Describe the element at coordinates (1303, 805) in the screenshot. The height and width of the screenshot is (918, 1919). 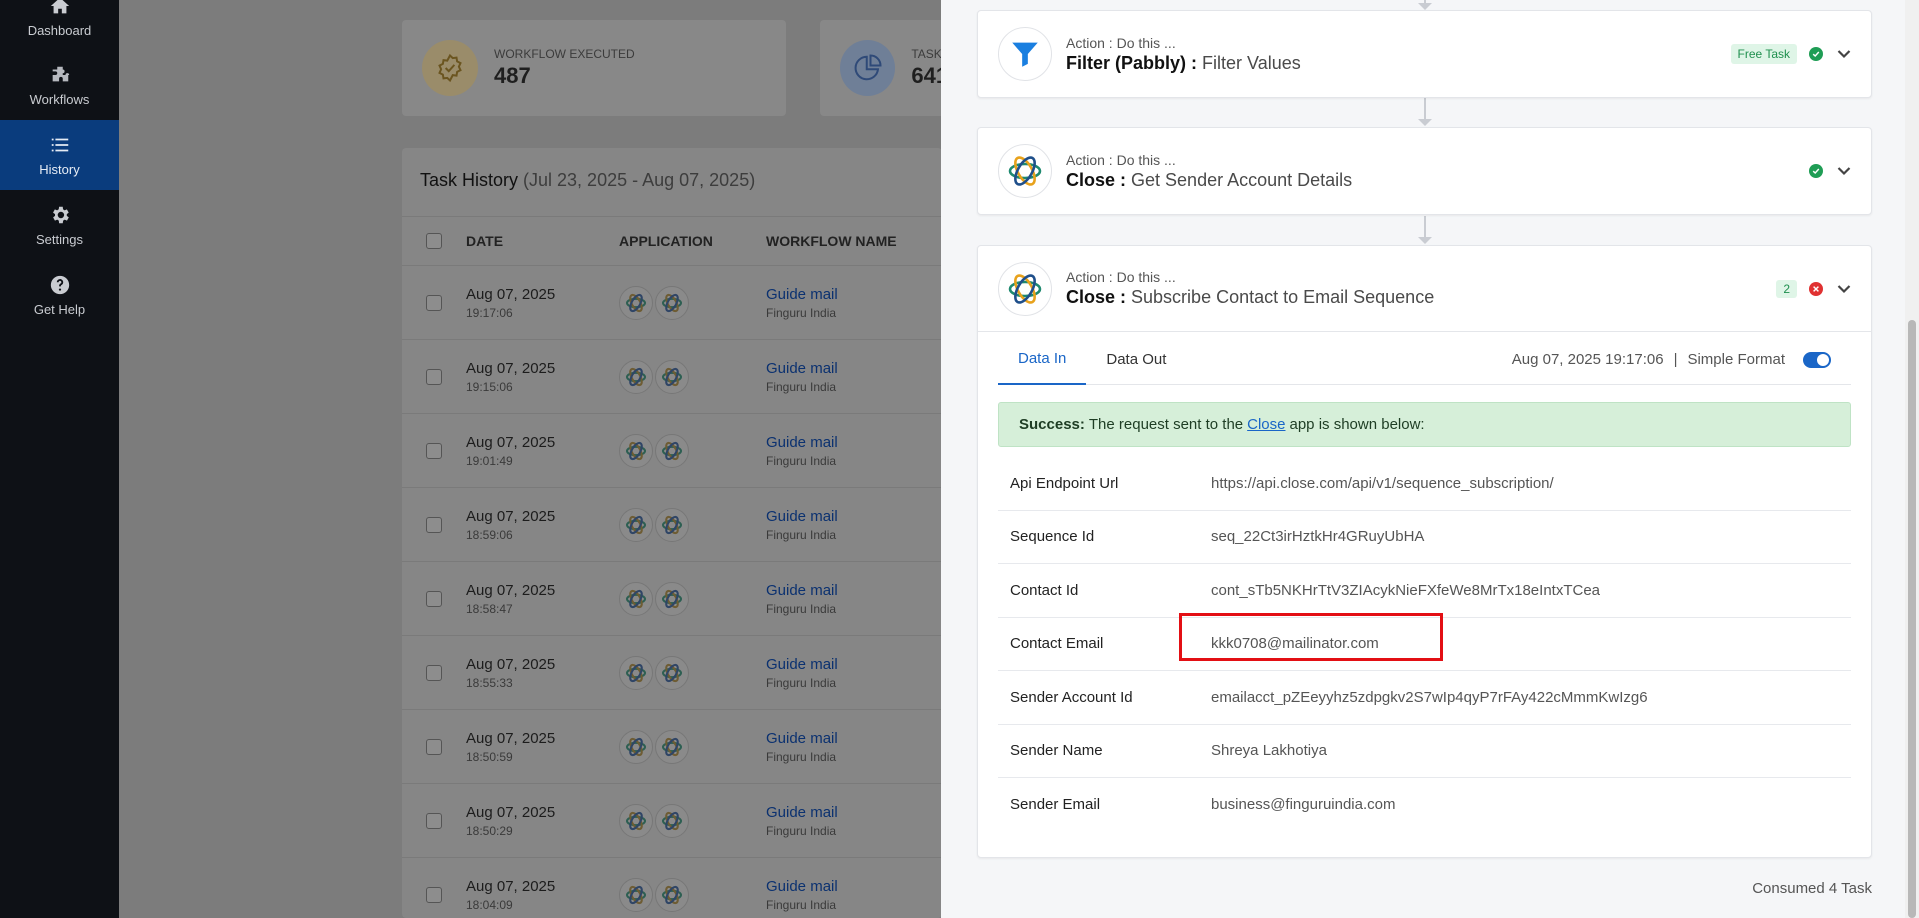
I see `field-value: business@finguruindia.com` at that location.